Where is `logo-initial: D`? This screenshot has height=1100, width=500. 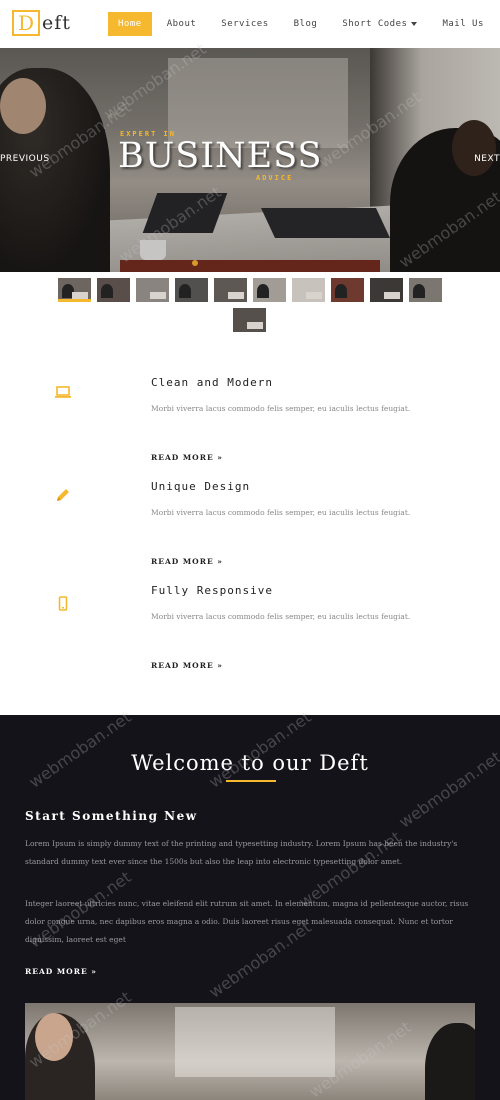
logo-initial: D is located at coordinates (26, 23).